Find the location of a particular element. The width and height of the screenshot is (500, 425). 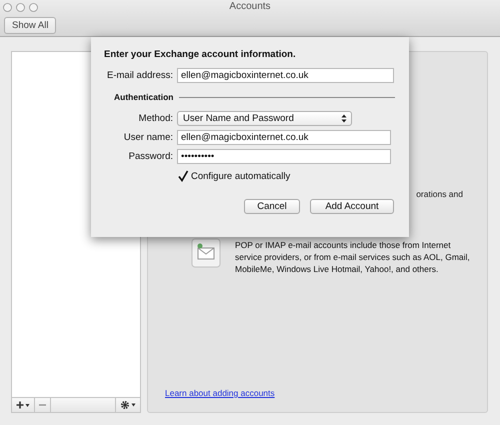

checkmark-icon is located at coordinates (183, 176).